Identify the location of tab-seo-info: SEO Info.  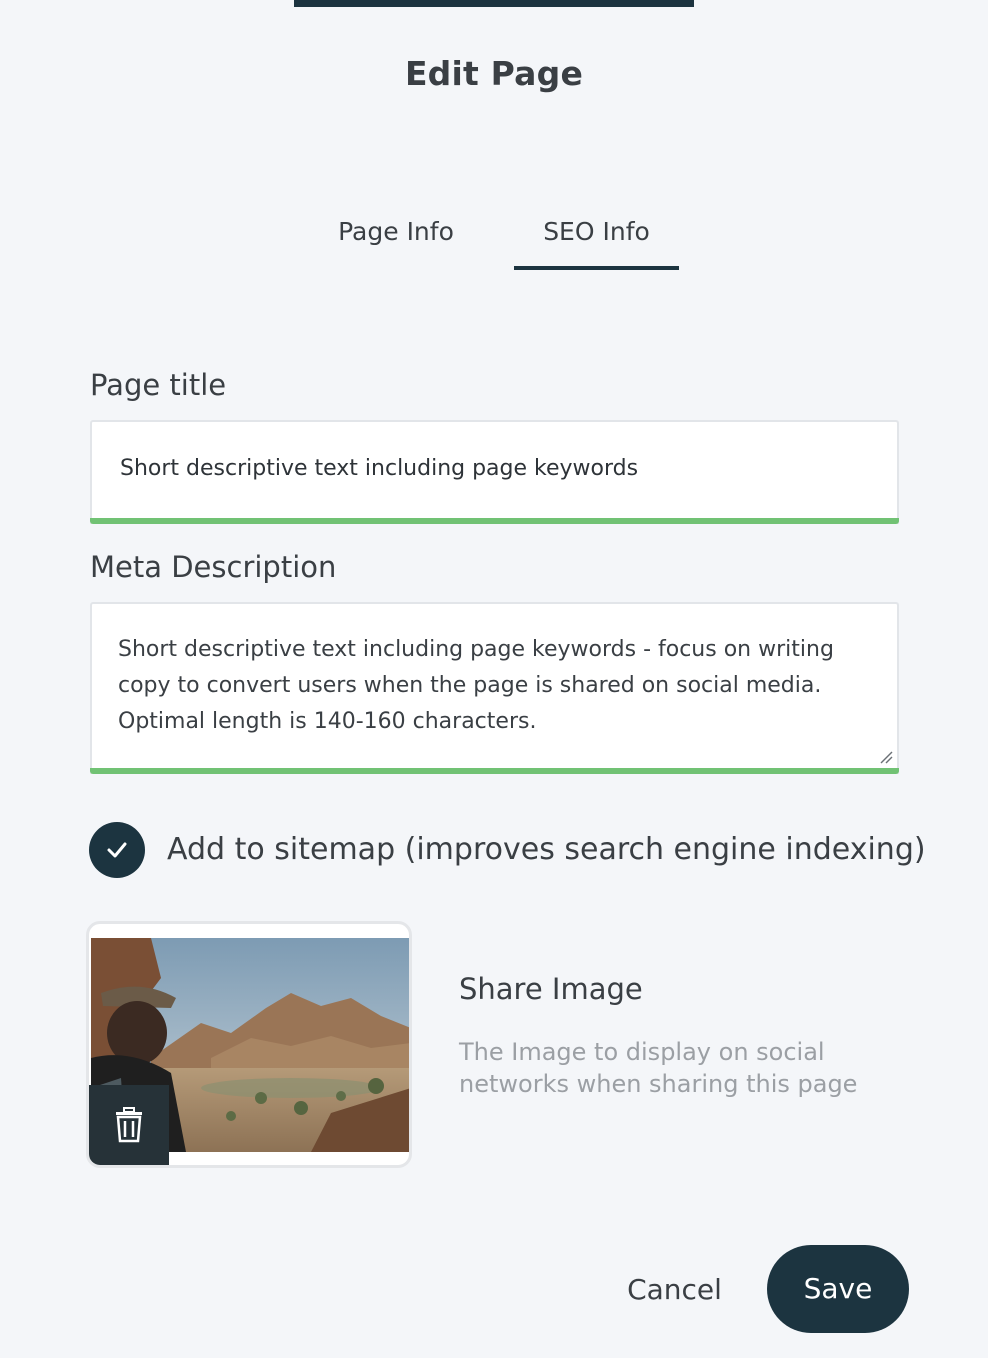
(596, 241).